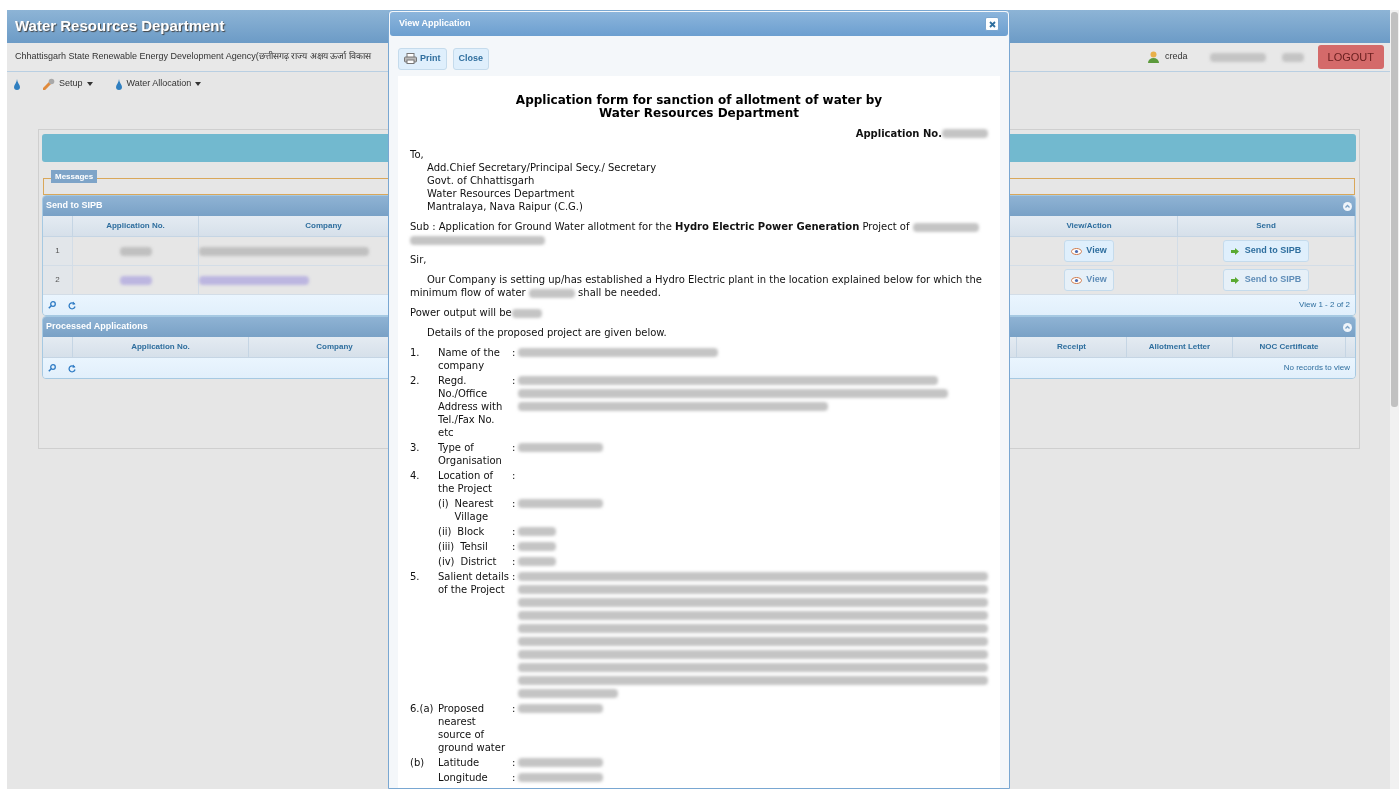  I want to click on item-marker: (ii), so click(445, 531).